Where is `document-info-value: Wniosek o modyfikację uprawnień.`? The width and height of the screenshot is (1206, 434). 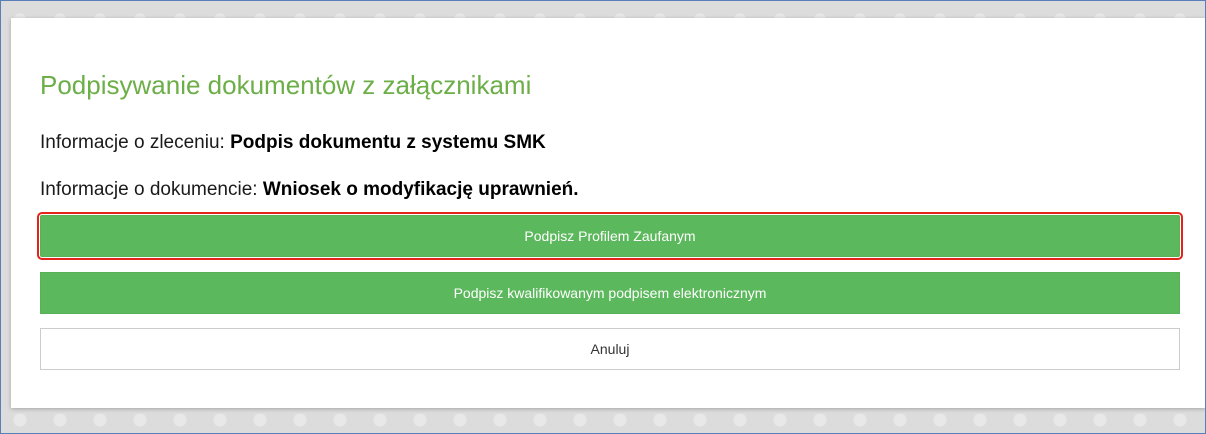 document-info-value: Wniosek o modyfikację uprawnień. is located at coordinates (420, 189).